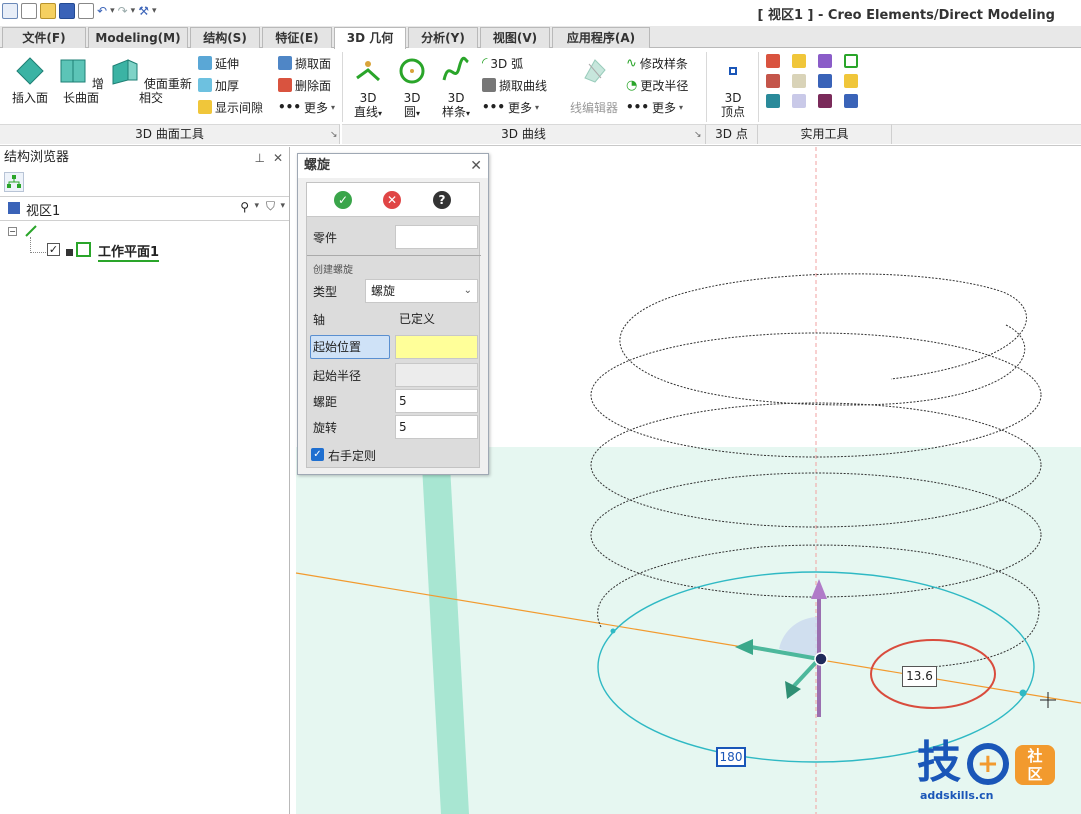 The image size is (1081, 814). I want to click on help-button: ?, so click(442, 200).